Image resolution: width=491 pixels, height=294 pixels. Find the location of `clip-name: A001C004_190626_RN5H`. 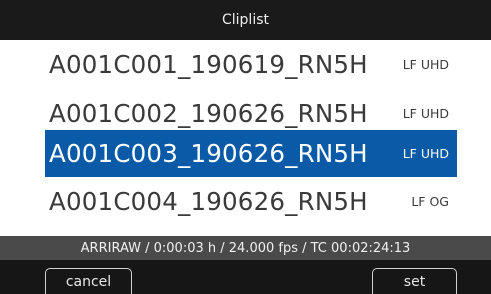

clip-name: A001C004_190626_RN5H is located at coordinates (208, 201).